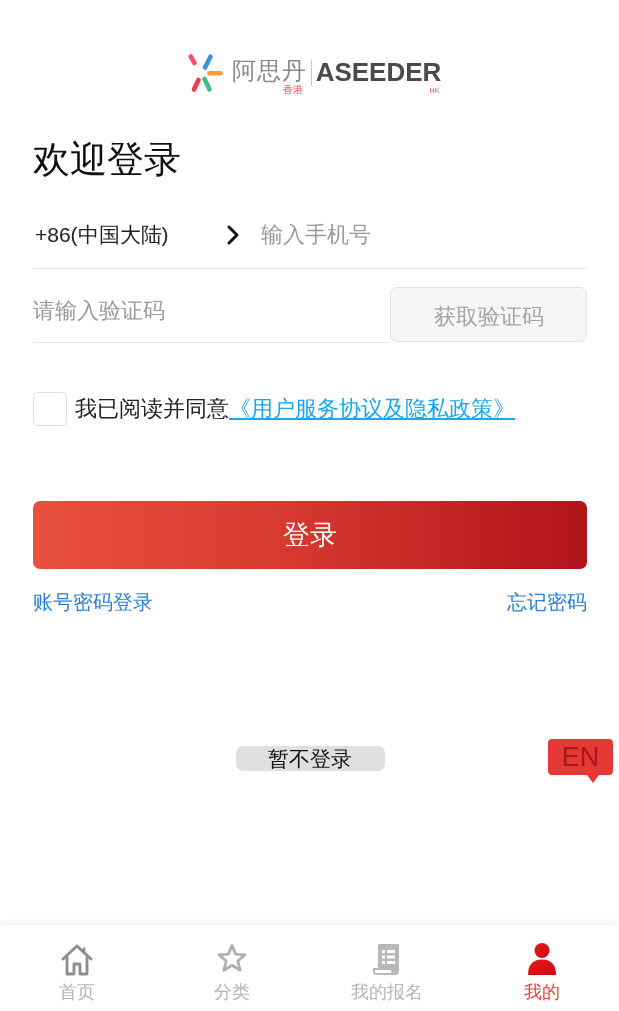 The height and width of the screenshot is (1011, 619). Describe the element at coordinates (232, 968) in the screenshot. I see `tab: 分类` at that location.